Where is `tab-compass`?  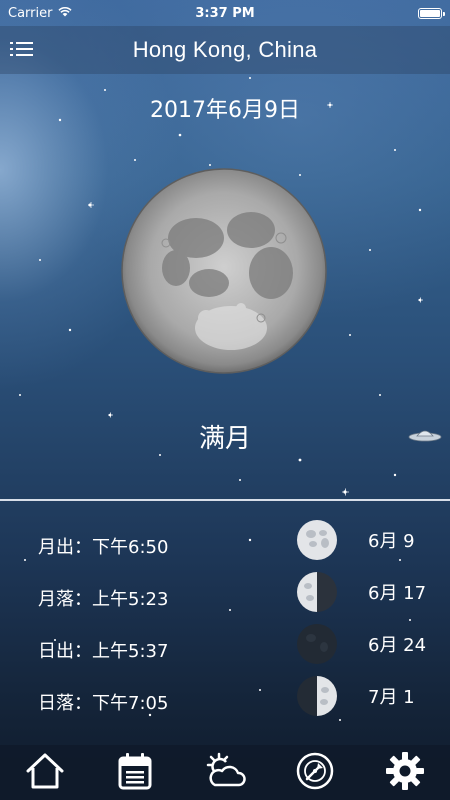 tab-compass is located at coordinates (315, 773).